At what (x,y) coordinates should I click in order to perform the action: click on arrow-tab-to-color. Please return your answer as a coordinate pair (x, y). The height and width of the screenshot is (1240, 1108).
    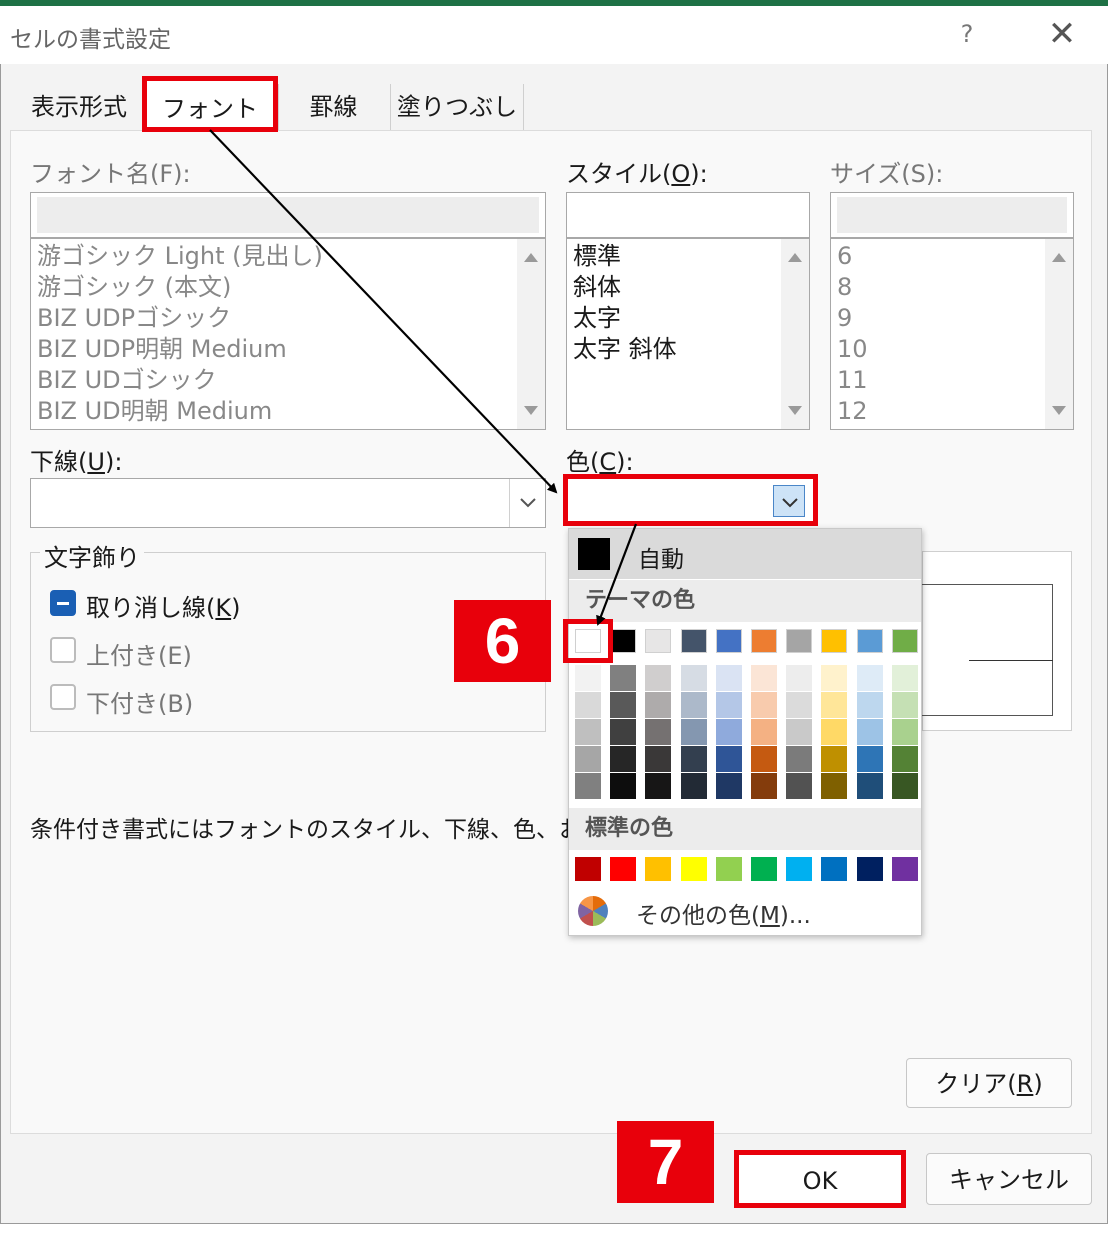
    Looking at the image, I should click on (383, 311).